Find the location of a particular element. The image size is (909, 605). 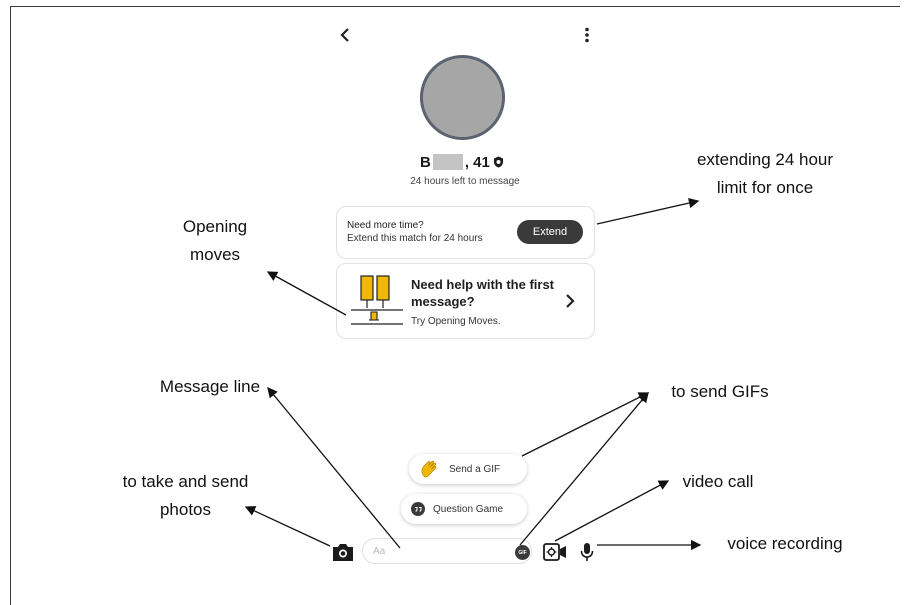

annotation-video-call: video call is located at coordinates (718, 481).